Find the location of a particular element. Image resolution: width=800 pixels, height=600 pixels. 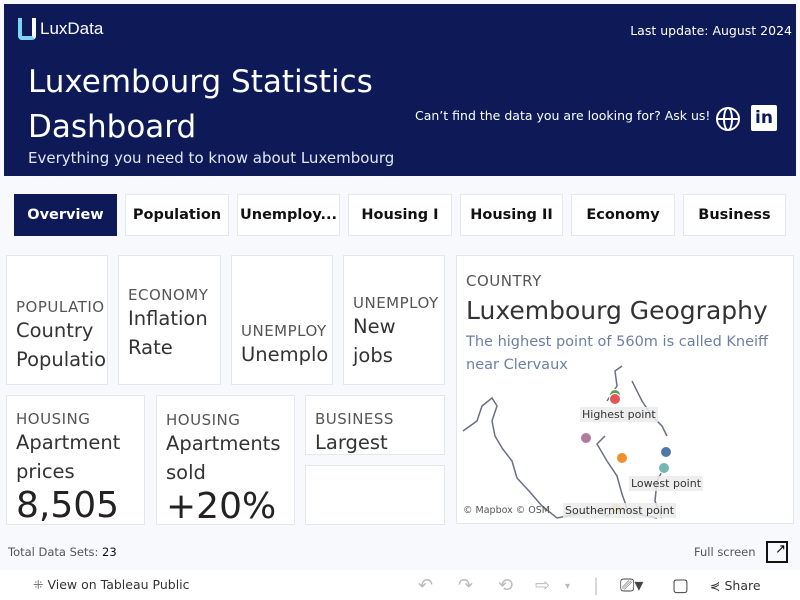

card-new-jobs: UNEMPLOY New jobs is located at coordinates (394, 320).